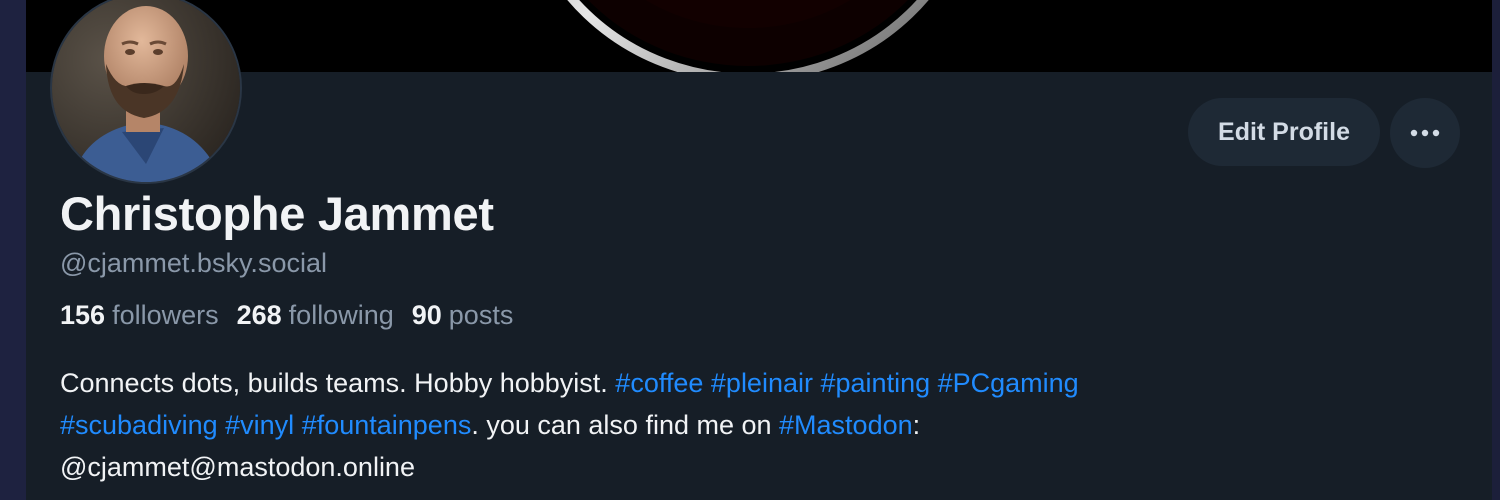 Image resolution: width=1500 pixels, height=500 pixels. I want to click on hashtag-vinyl-link: #vinyl, so click(259, 425).